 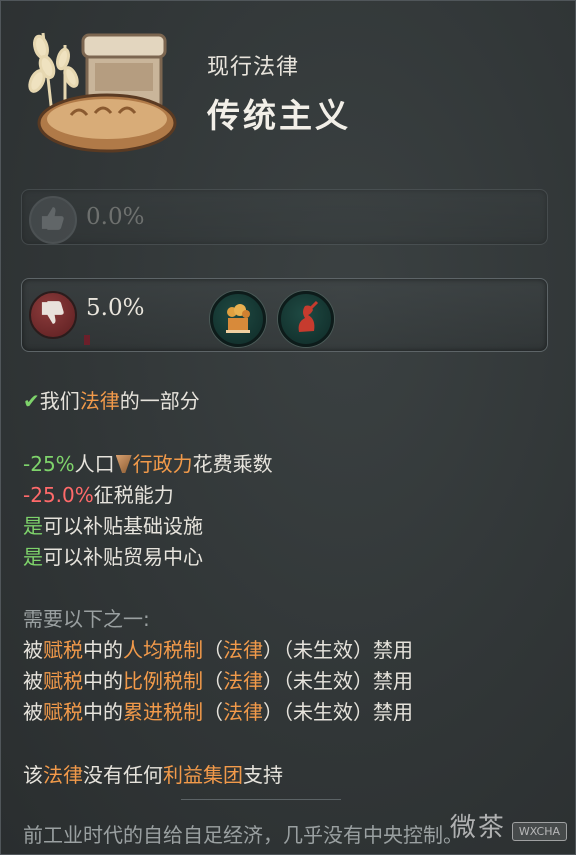 What do you see at coordinates (102, 92) in the screenshot?
I see `bread-jar-wheat-icon` at bounding box center [102, 92].